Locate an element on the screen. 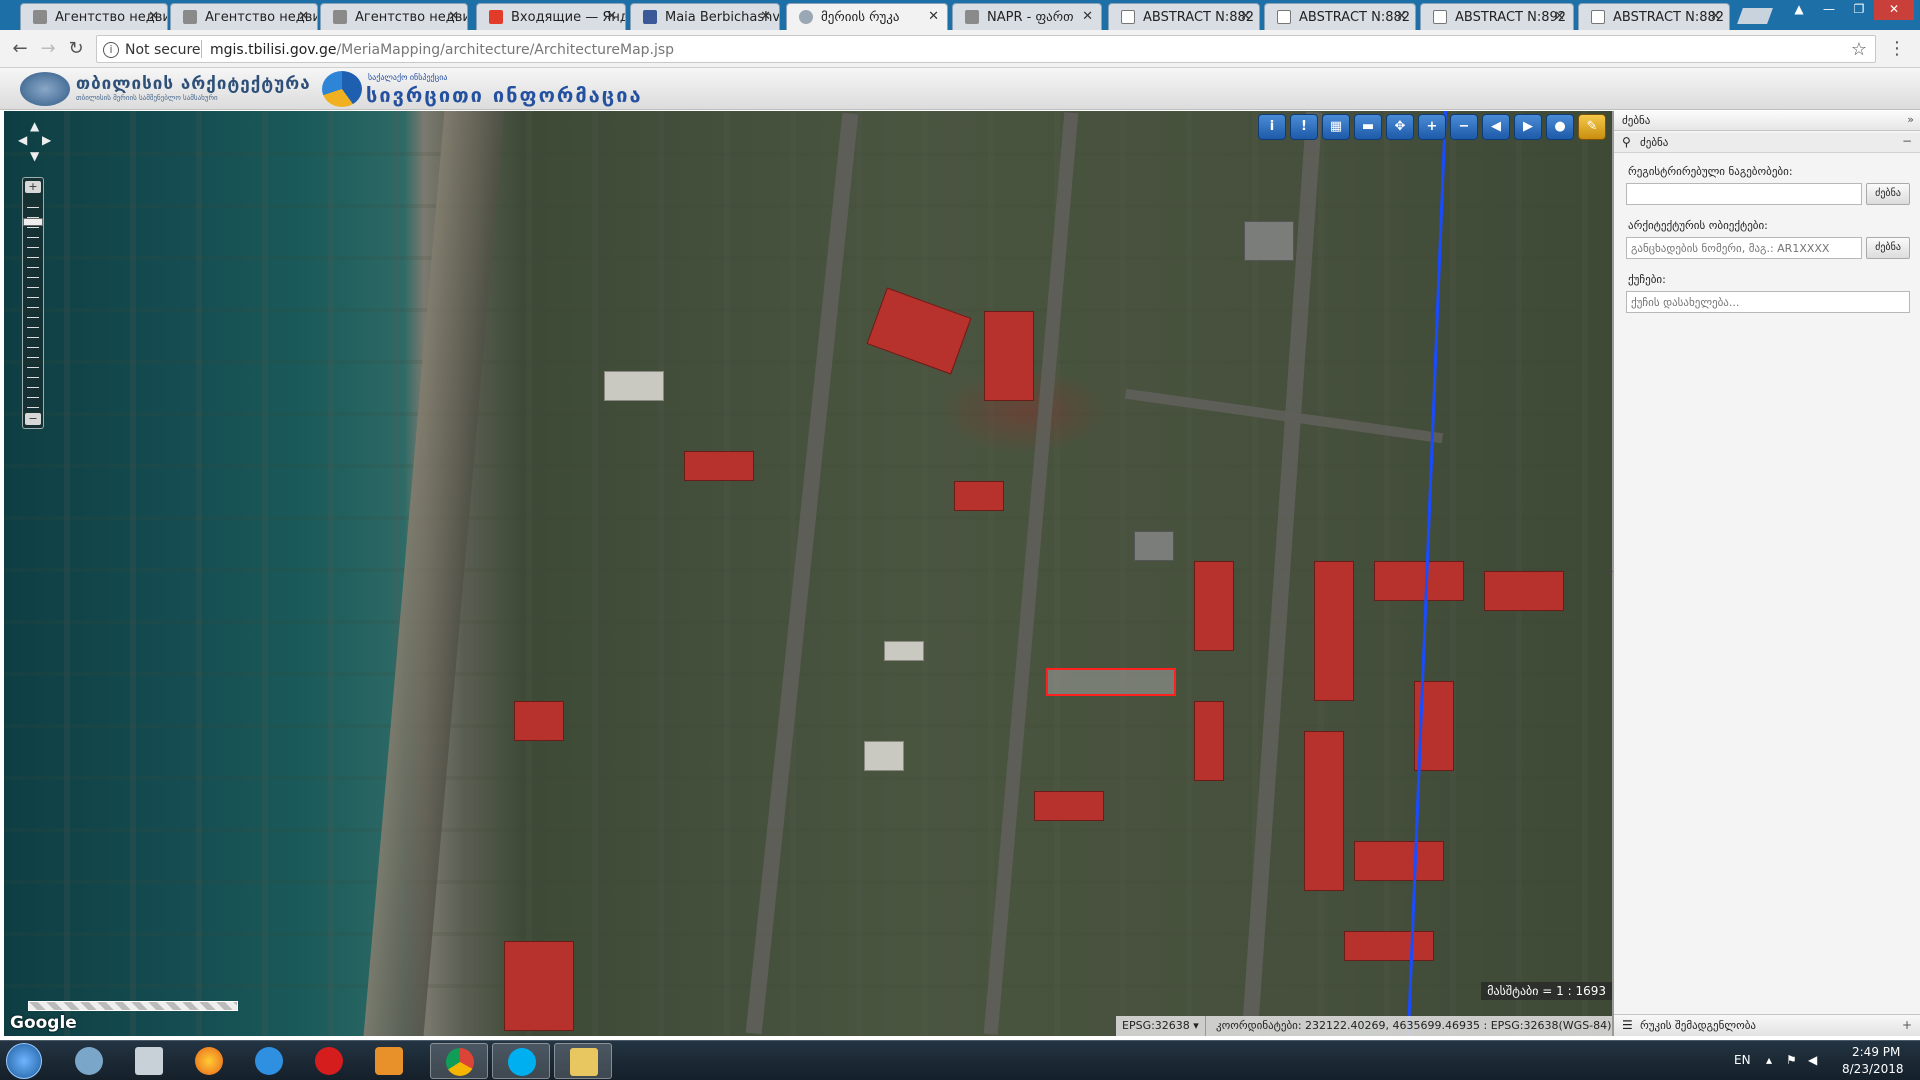 This screenshot has height=1080, width=1920. expand-icon: » is located at coordinates (1910, 119).